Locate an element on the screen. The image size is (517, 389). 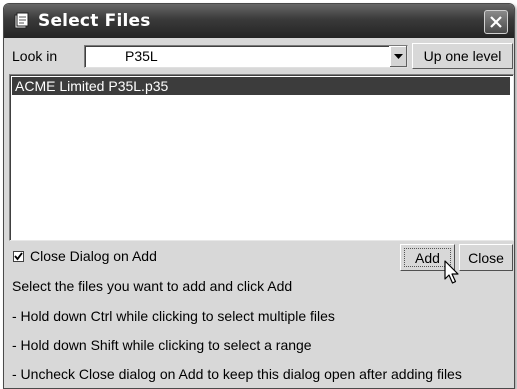
dialog-title: Select Files is located at coordinates (94, 21).